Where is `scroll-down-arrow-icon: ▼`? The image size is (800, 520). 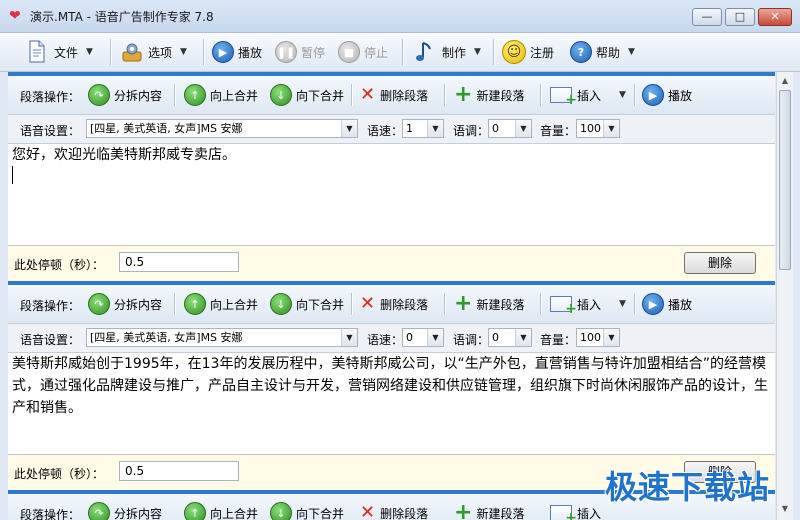 scroll-down-arrow-icon: ▼ is located at coordinates (785, 509).